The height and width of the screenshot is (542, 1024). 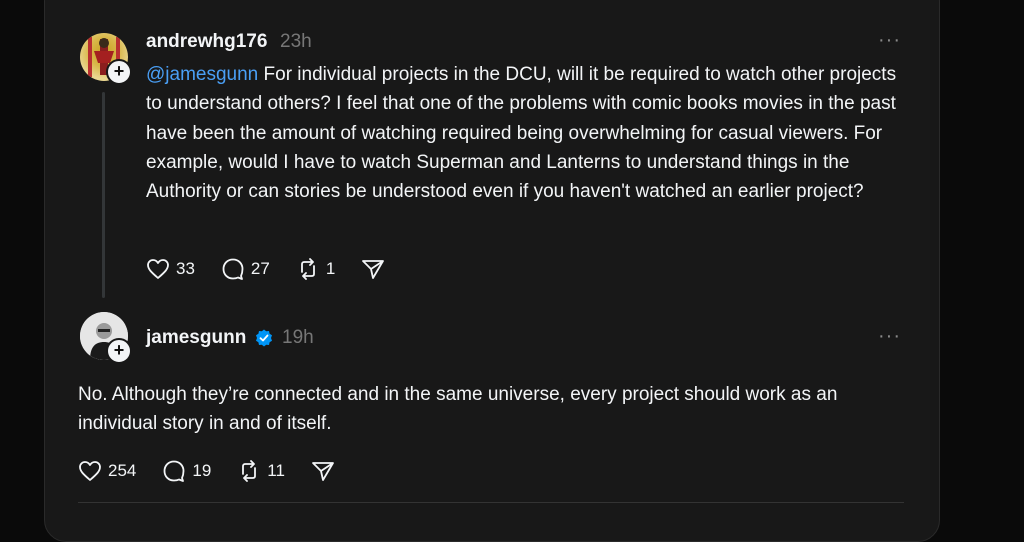 What do you see at coordinates (276, 470) in the screenshot?
I see `repost-count: 11` at bounding box center [276, 470].